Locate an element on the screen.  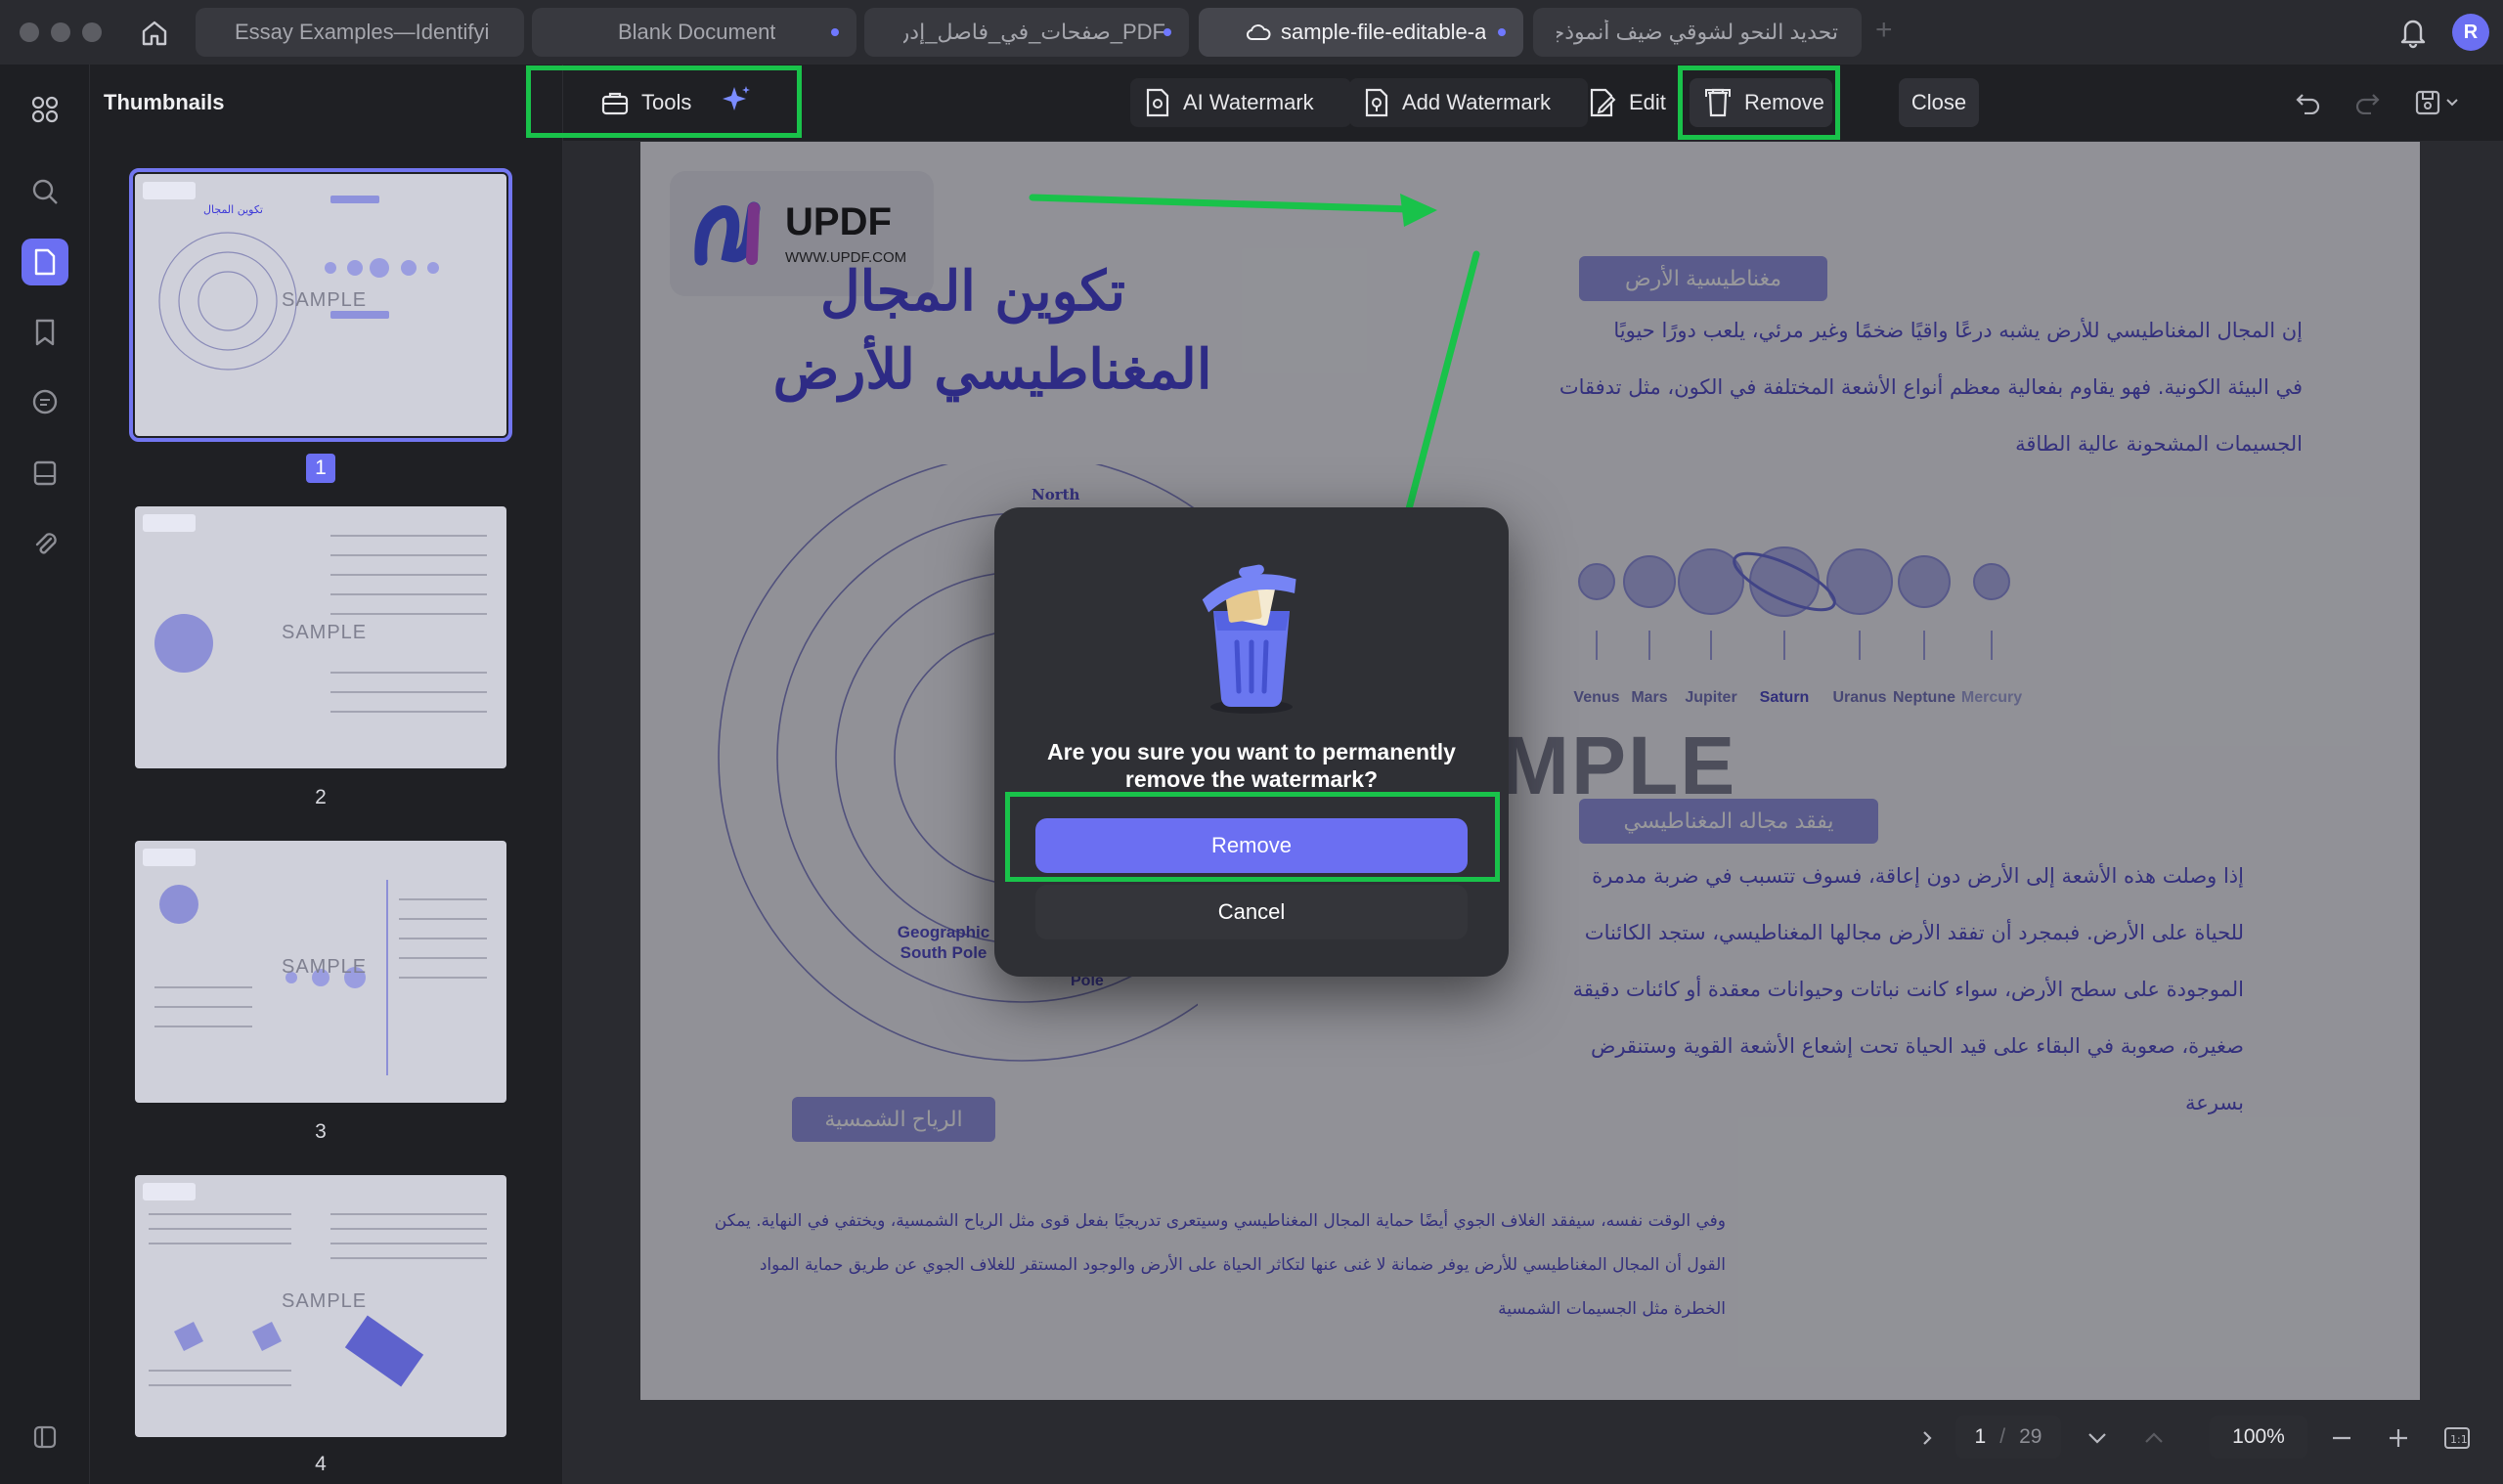
undo-icon is located at coordinates (2308, 102).